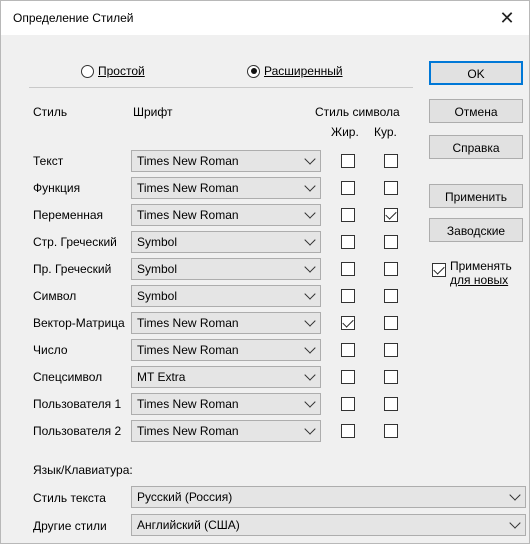 The height and width of the screenshot is (544, 530). What do you see at coordinates (70, 526) in the screenshot?
I see `other-styles-label: Другие стили` at bounding box center [70, 526].